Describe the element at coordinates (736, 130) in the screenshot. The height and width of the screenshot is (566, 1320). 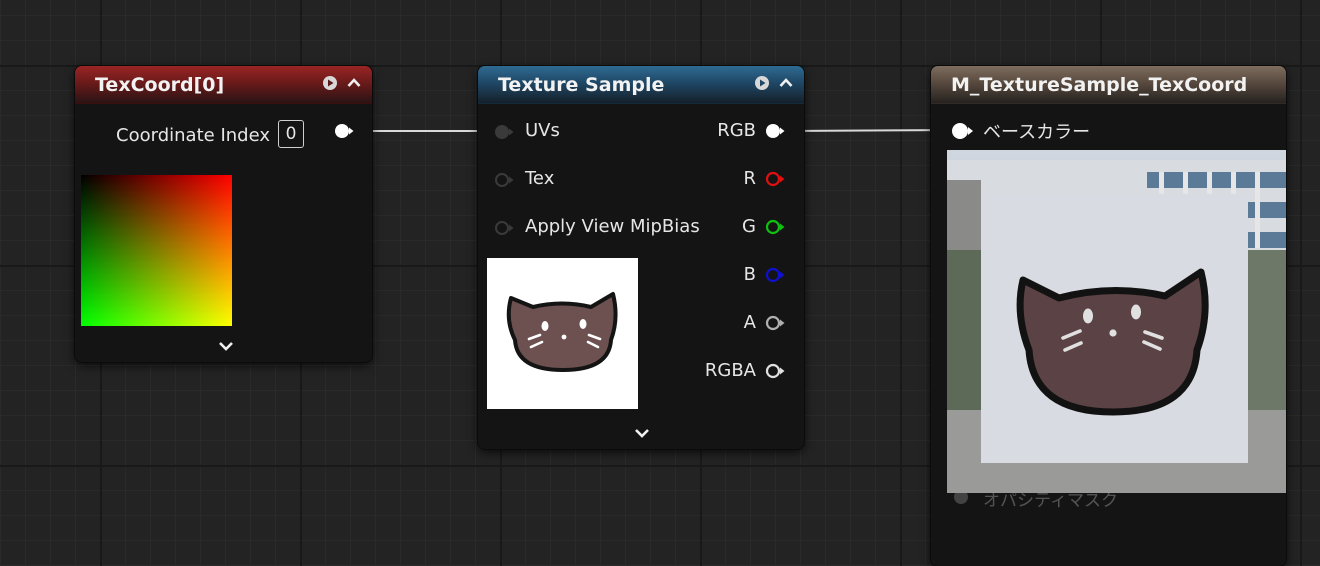
I see `rgb-output-label: RGB` at that location.